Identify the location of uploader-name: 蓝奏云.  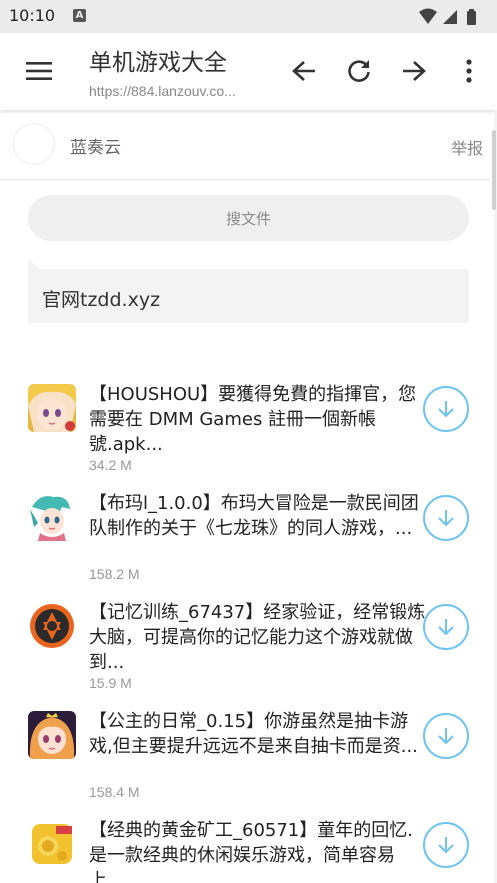
(95, 148).